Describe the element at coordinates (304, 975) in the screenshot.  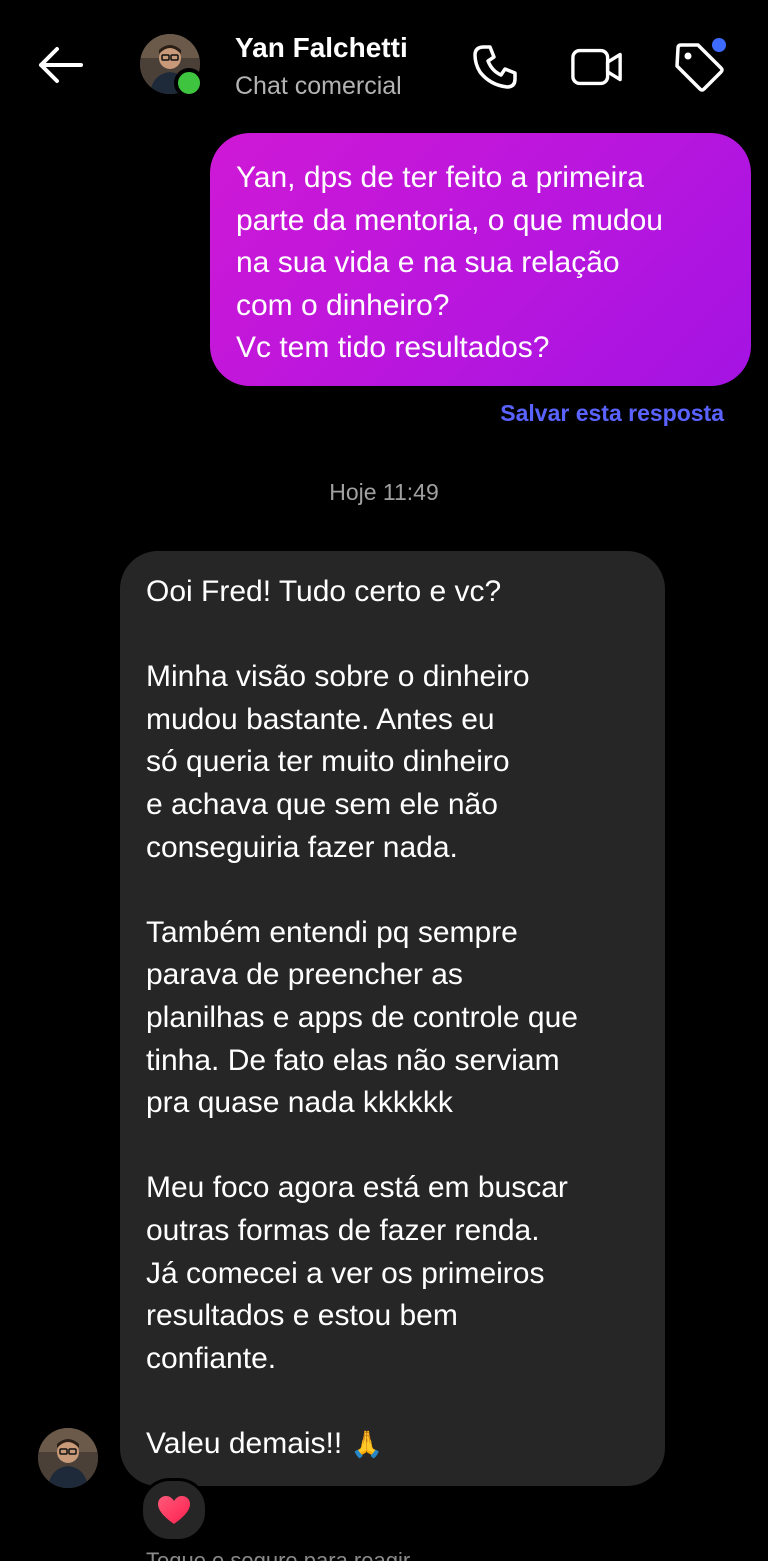
I see `message-line: parava de preencher as` at that location.